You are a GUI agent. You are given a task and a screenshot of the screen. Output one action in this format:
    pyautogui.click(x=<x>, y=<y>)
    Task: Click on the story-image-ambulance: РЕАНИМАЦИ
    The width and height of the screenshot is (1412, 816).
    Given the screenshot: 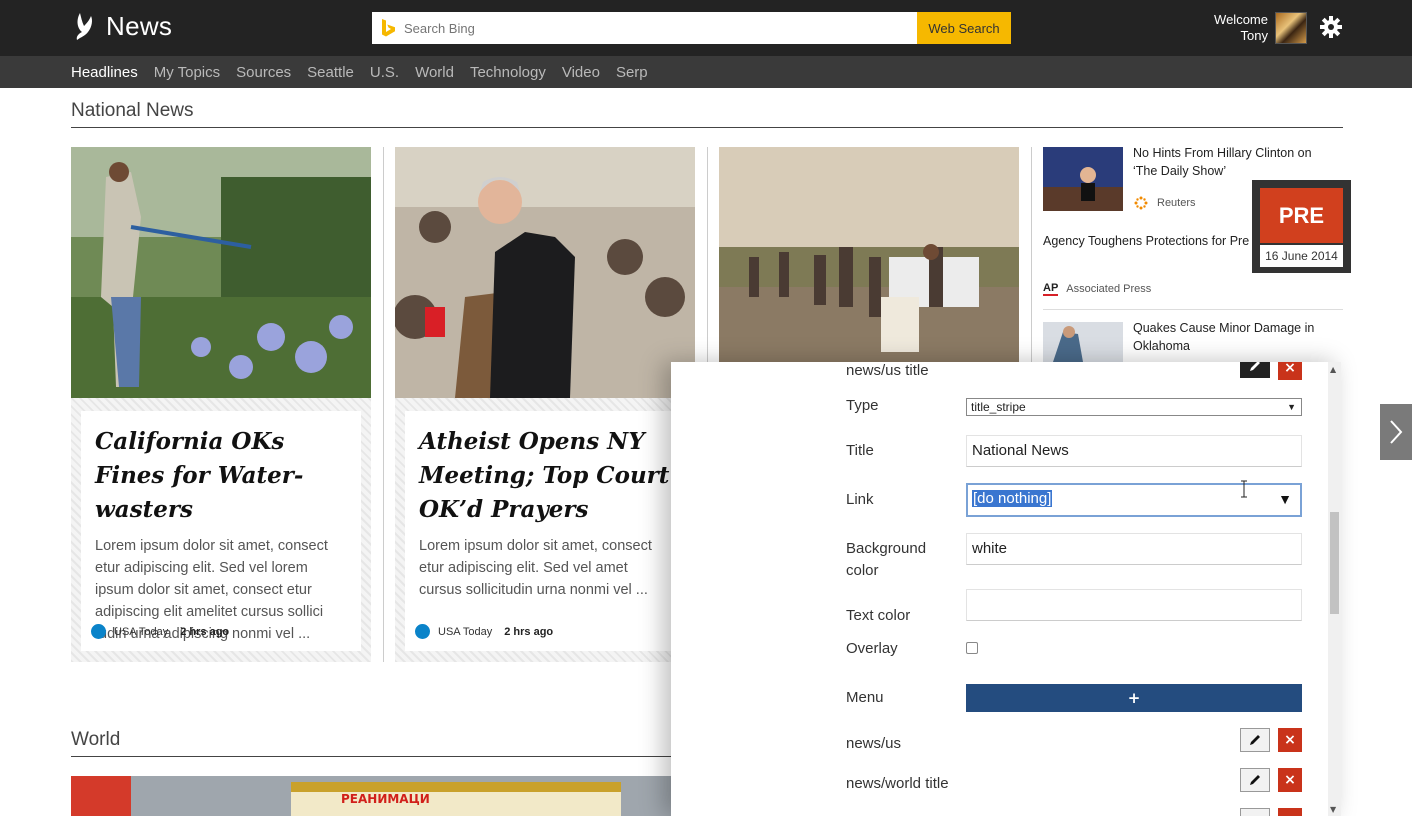 What is the action you would take?
    pyautogui.click(x=371, y=796)
    